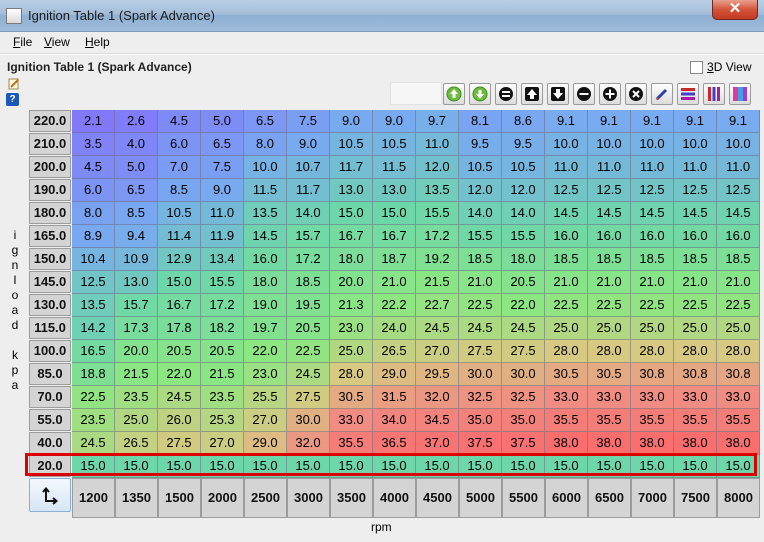 This screenshot has height=542, width=764. What do you see at coordinates (351, 259) in the screenshot?
I see `table-cell: 18.0` at bounding box center [351, 259].